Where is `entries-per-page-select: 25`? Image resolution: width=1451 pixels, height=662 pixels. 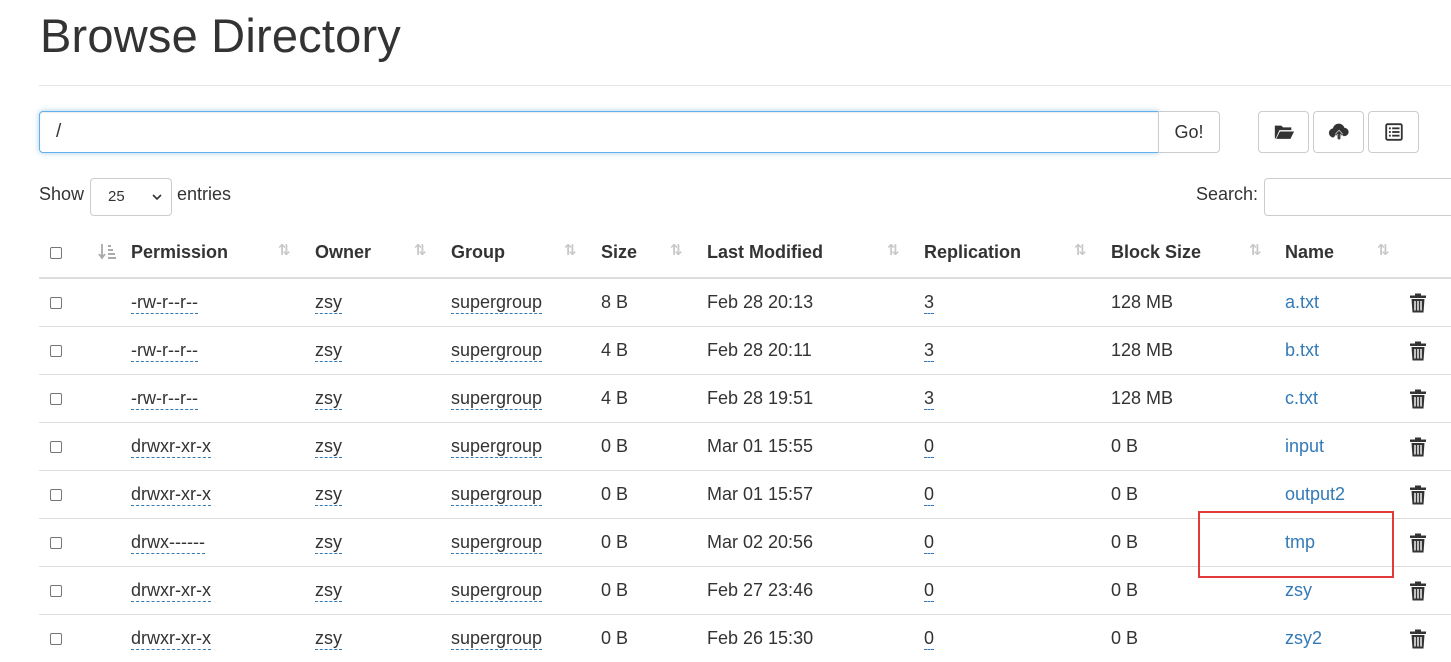 entries-per-page-select: 25 is located at coordinates (131, 197).